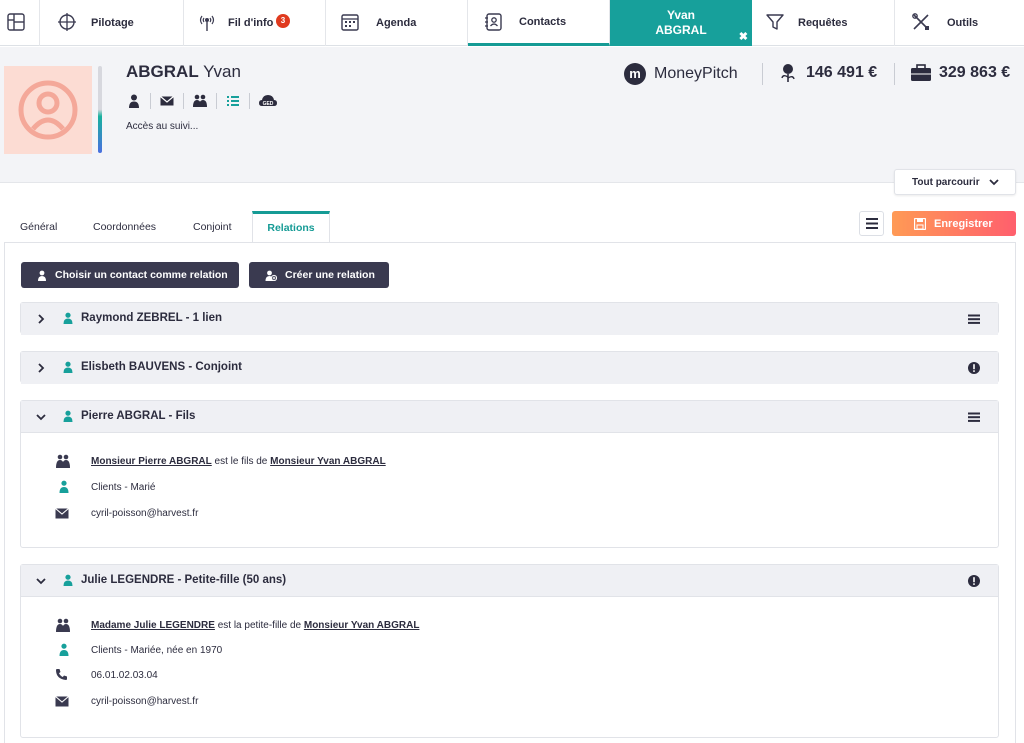  Describe the element at coordinates (493, 22) in the screenshot. I see `contacts-book-icon` at that location.